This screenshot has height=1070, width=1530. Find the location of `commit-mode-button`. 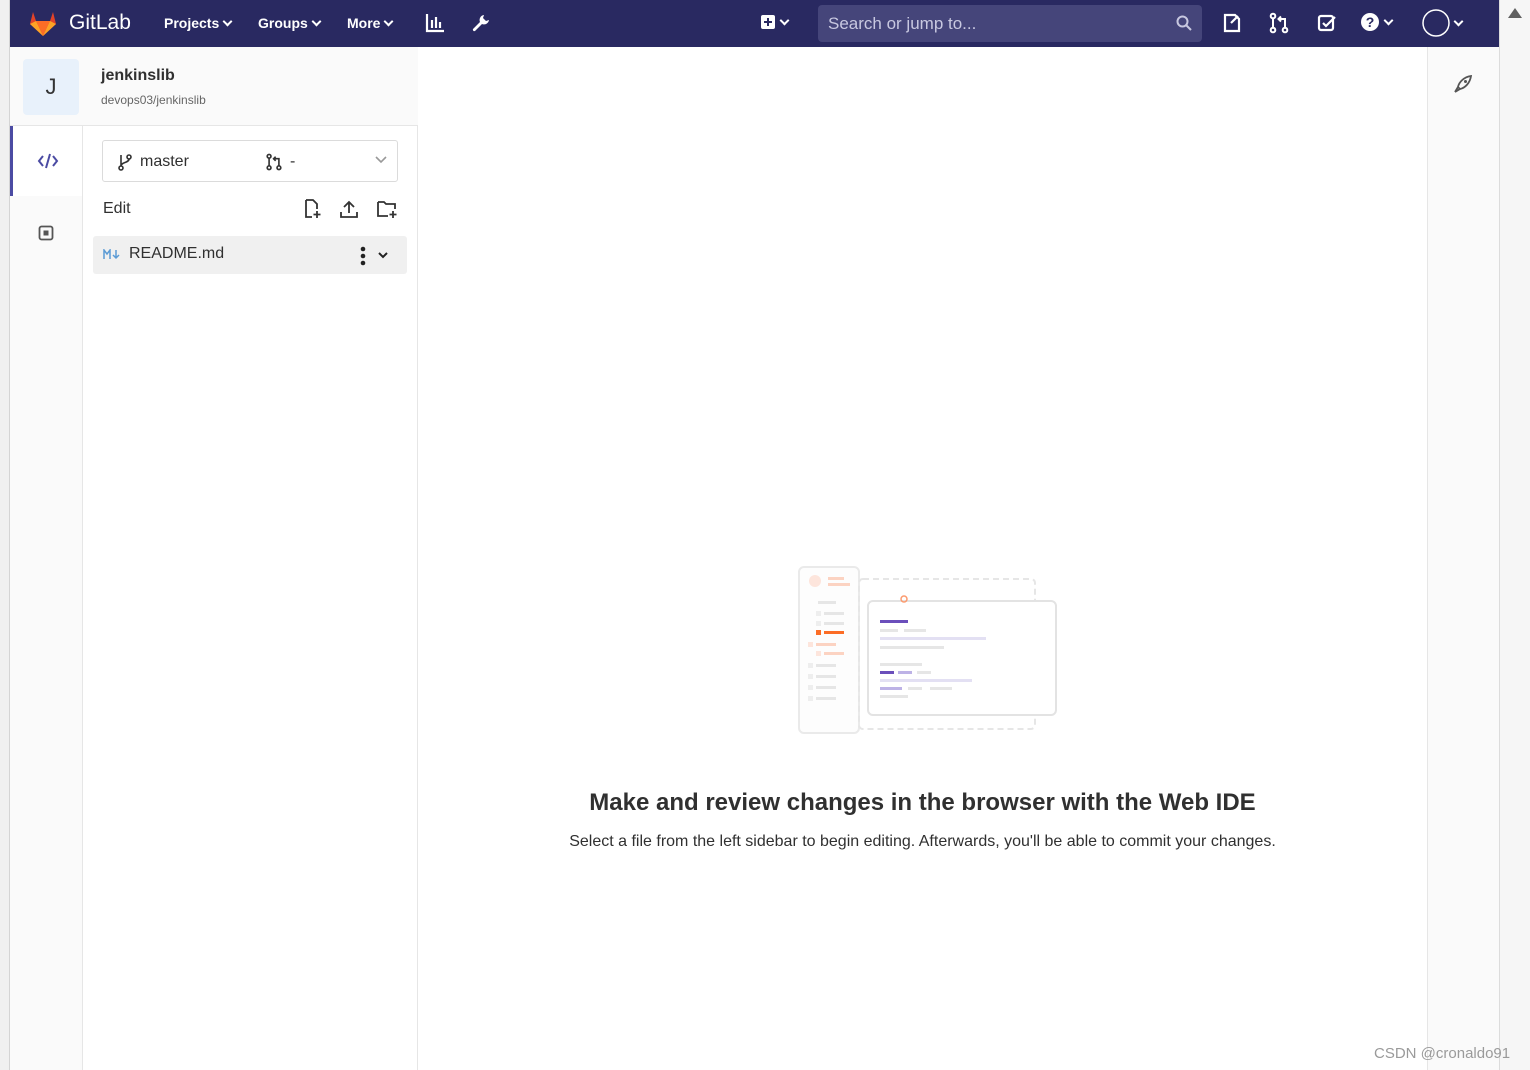

commit-mode-button is located at coordinates (46, 233).